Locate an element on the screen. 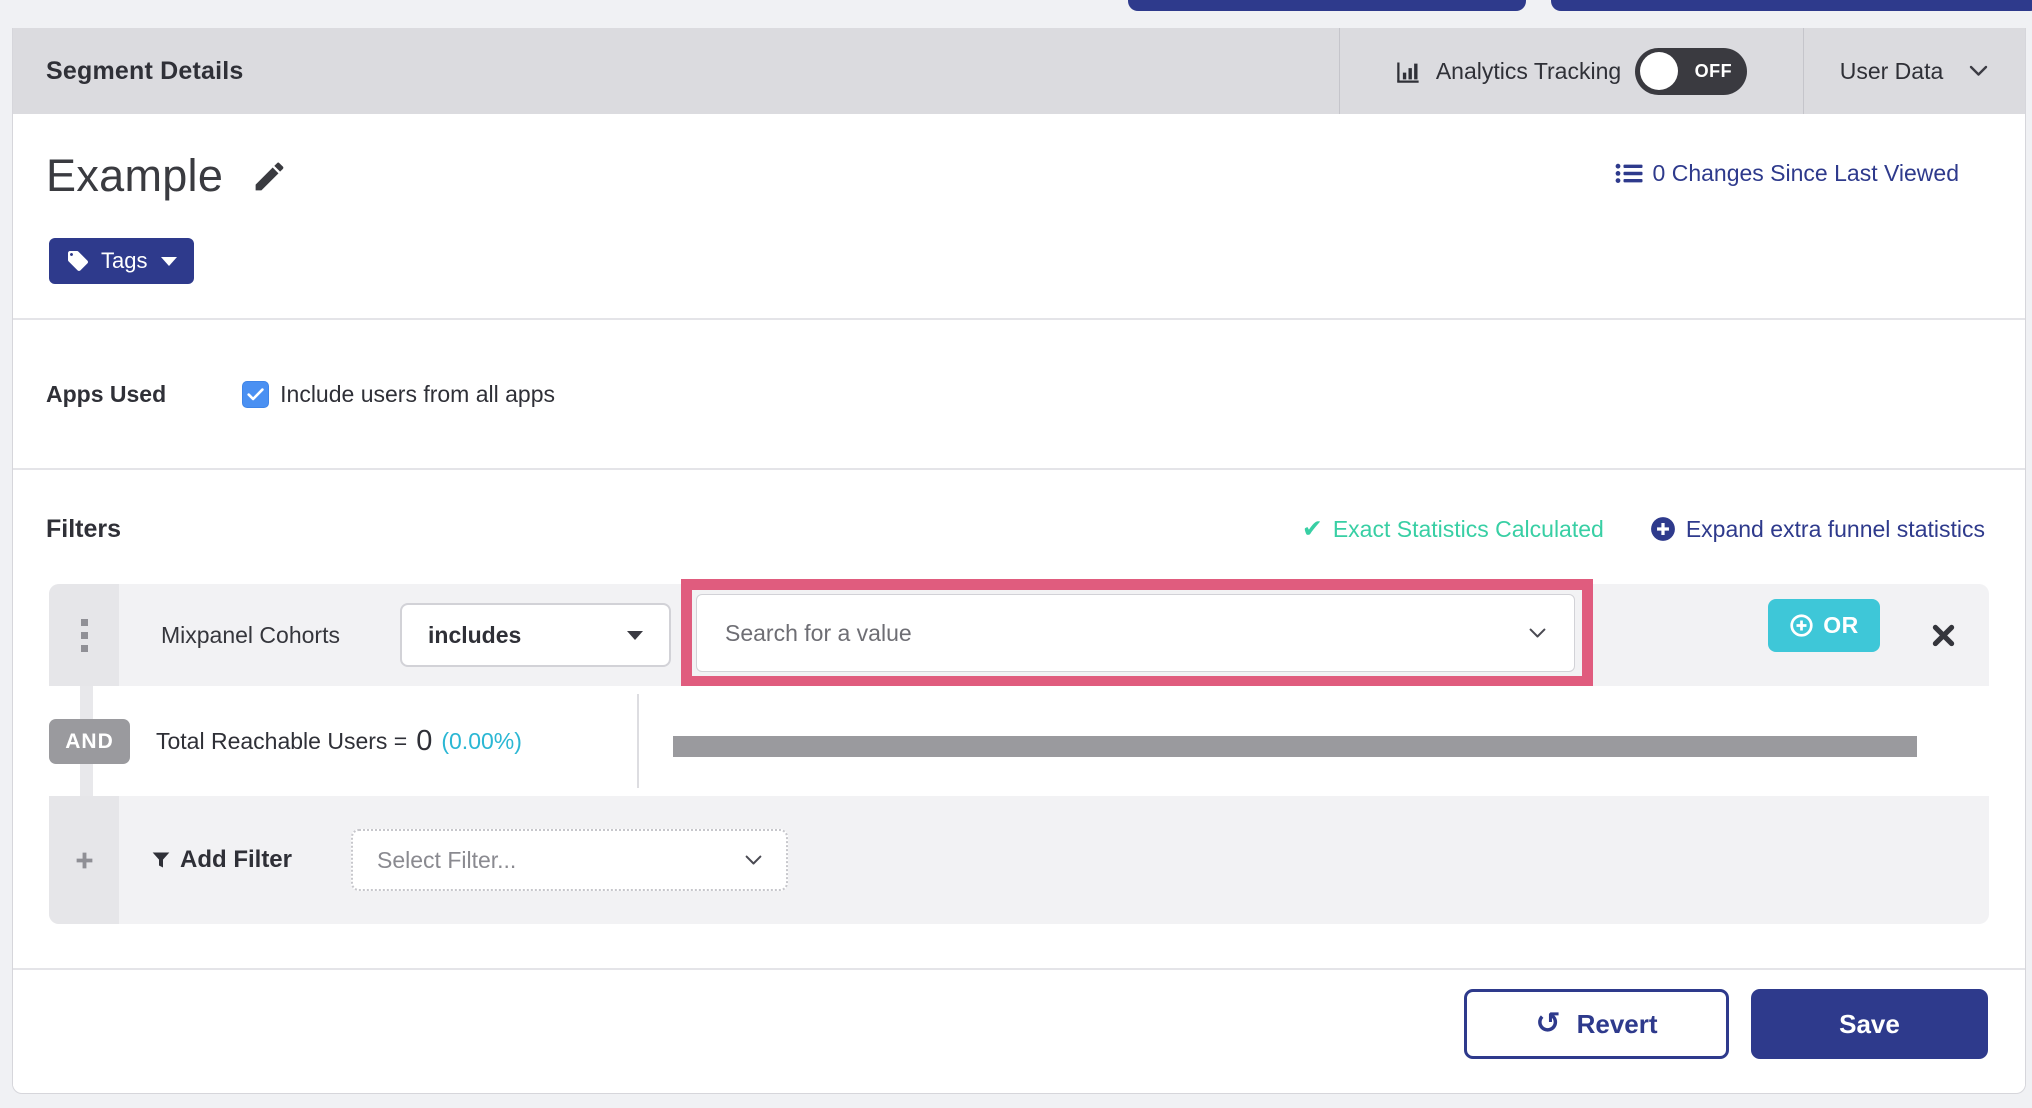  funnel-icon is located at coordinates (161, 860).